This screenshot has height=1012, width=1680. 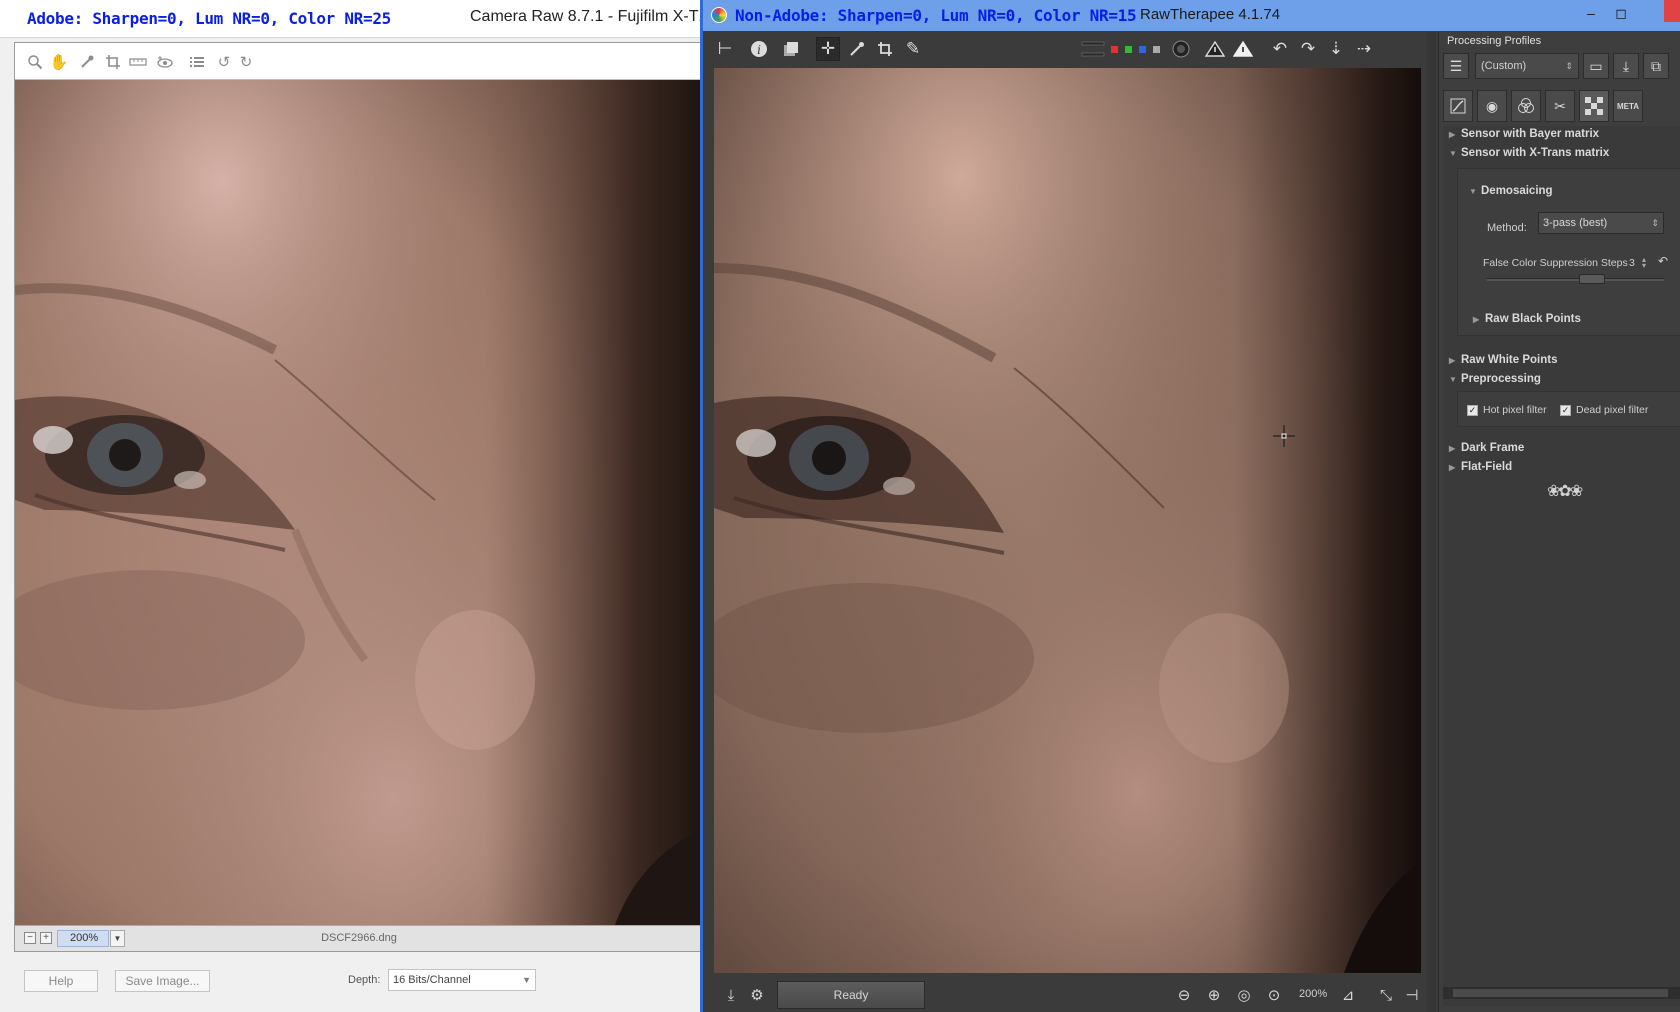 What do you see at coordinates (1243, 49) in the screenshot?
I see `highlight-clipping-icon` at bounding box center [1243, 49].